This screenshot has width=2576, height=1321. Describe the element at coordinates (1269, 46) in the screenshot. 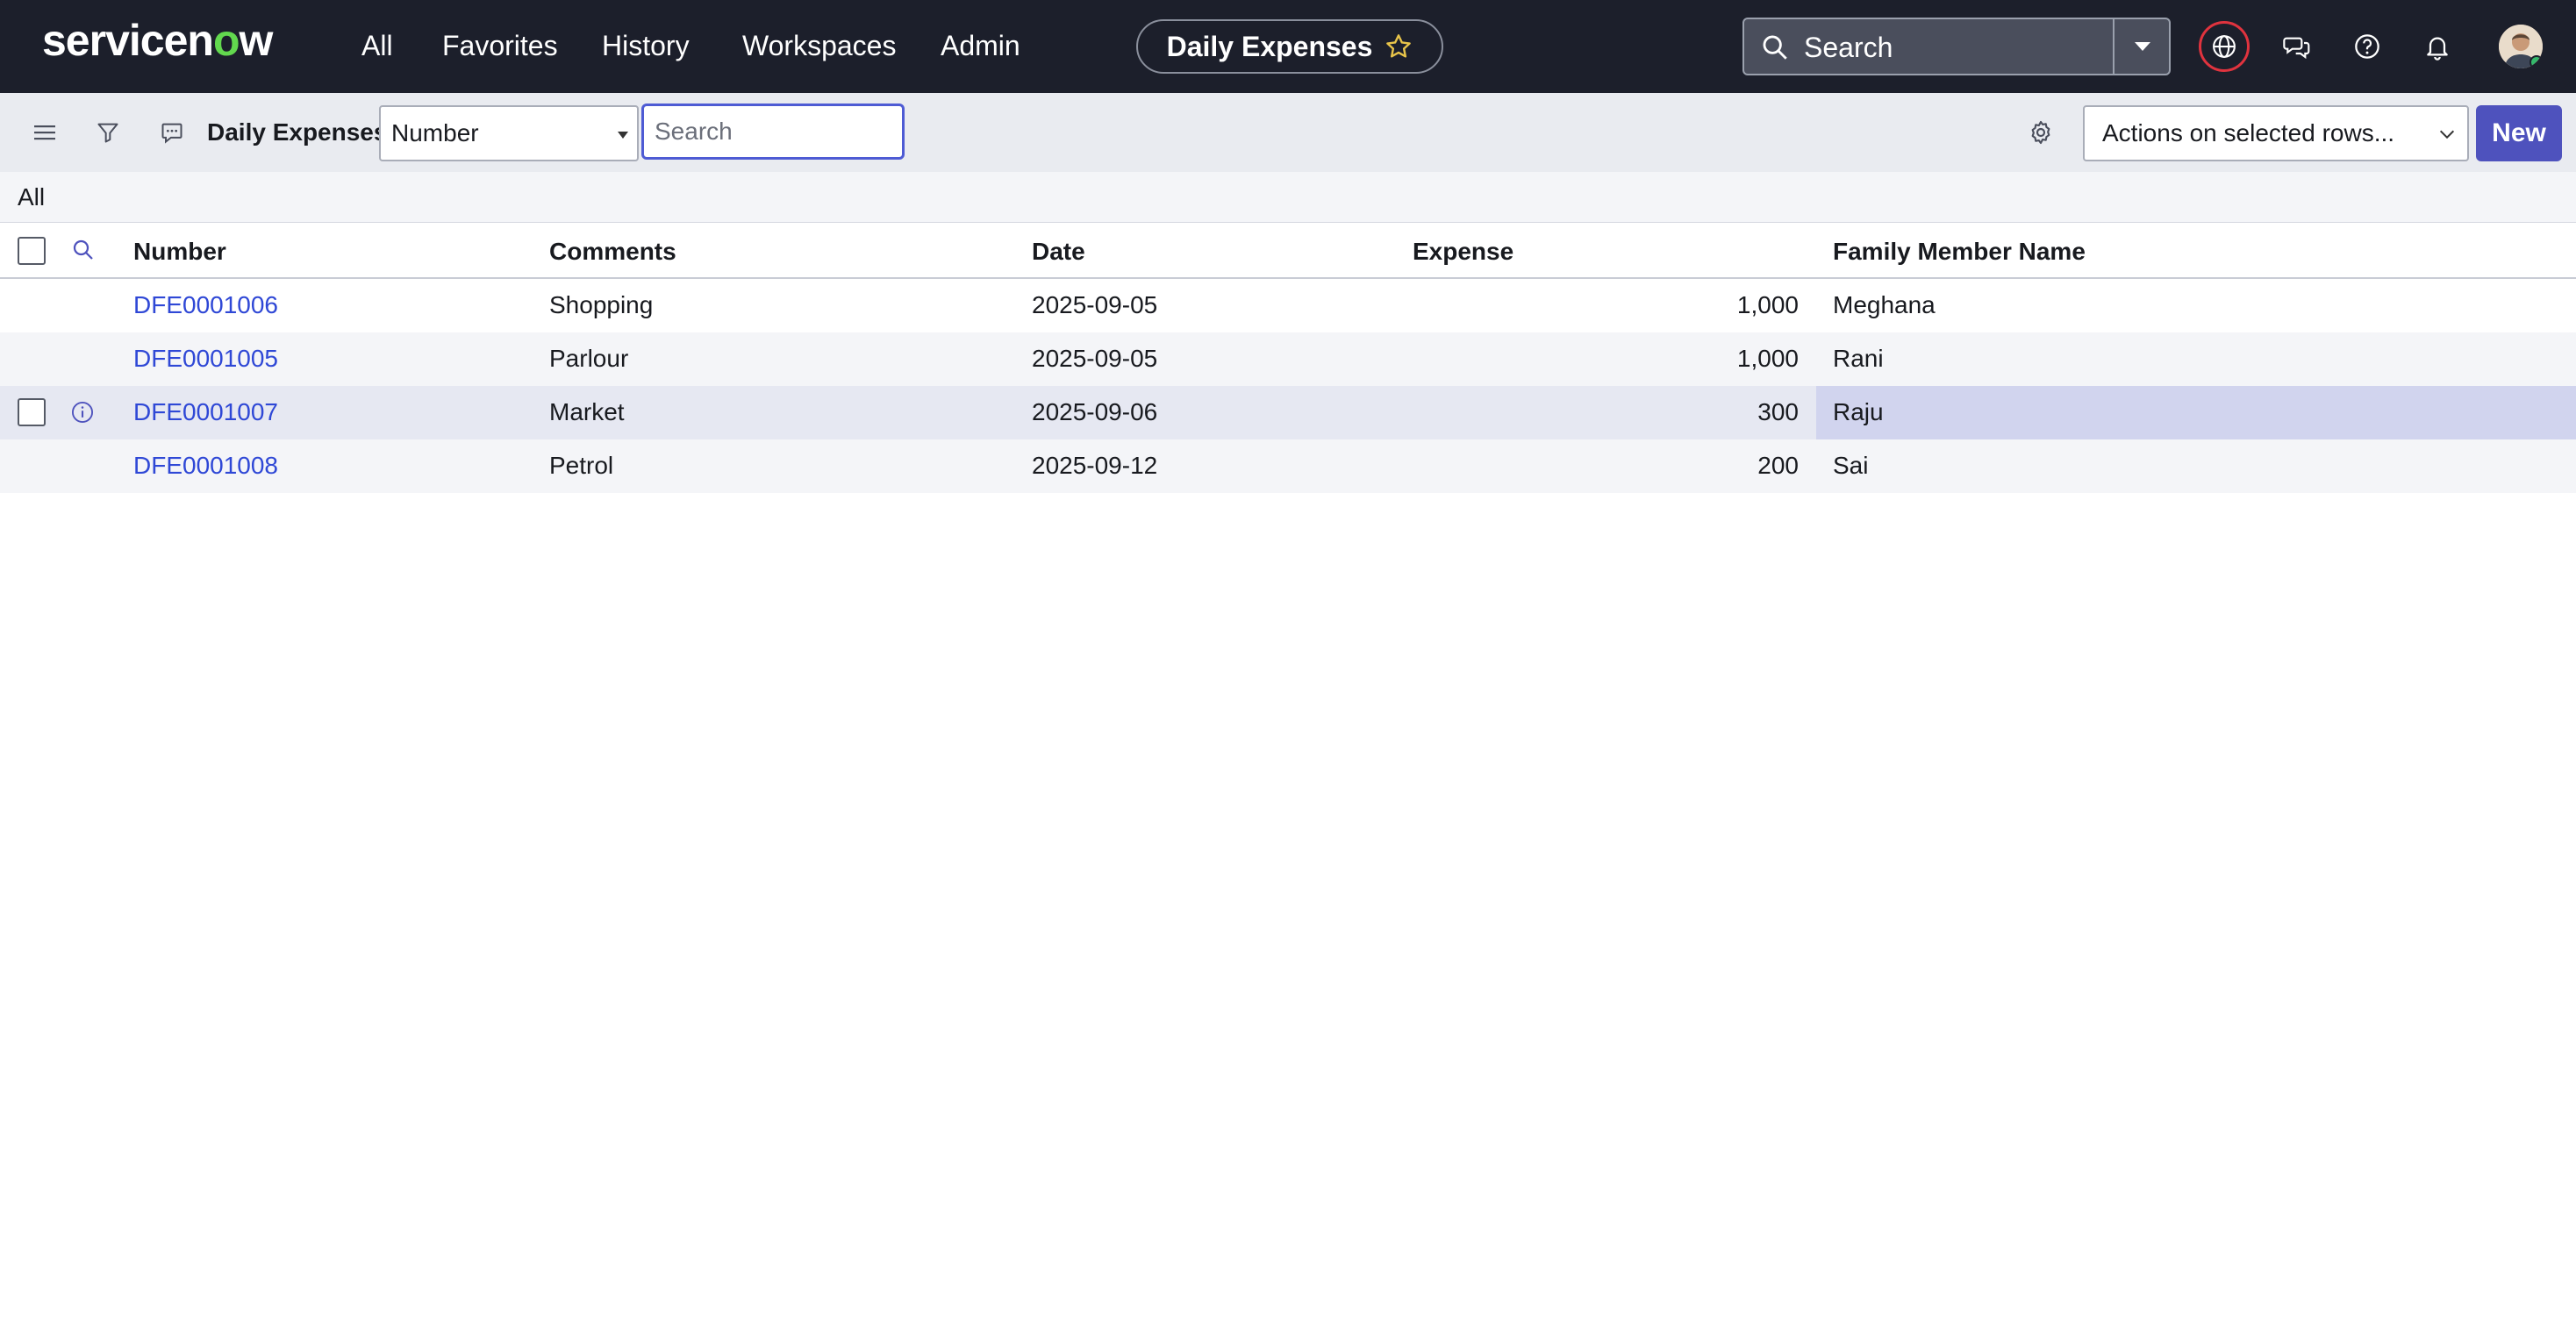

I see `context-title: Daily Expenses` at that location.